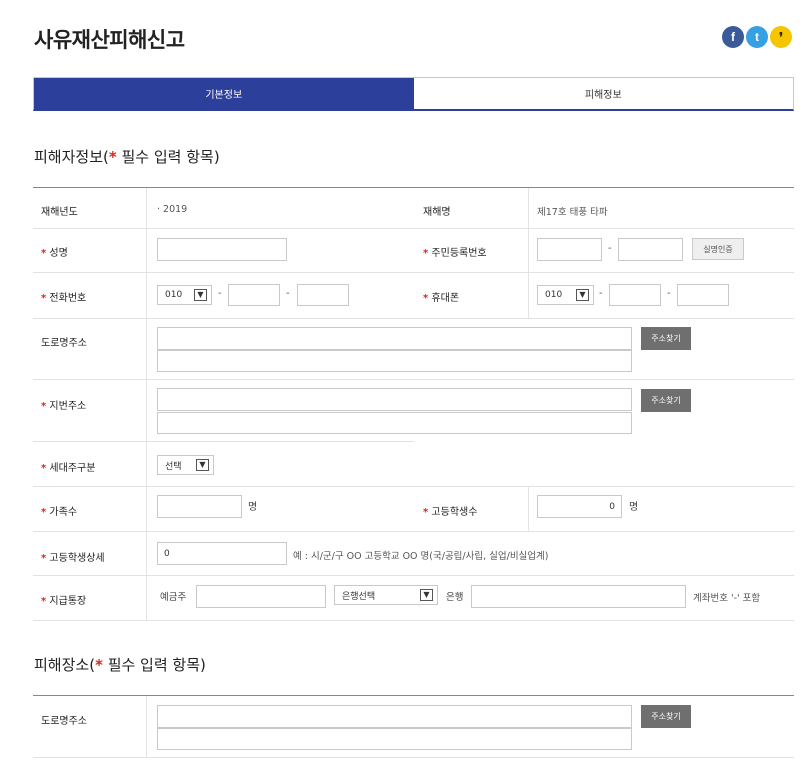  Describe the element at coordinates (222, 553) in the screenshot. I see `highschool-detail-input: 0` at that location.